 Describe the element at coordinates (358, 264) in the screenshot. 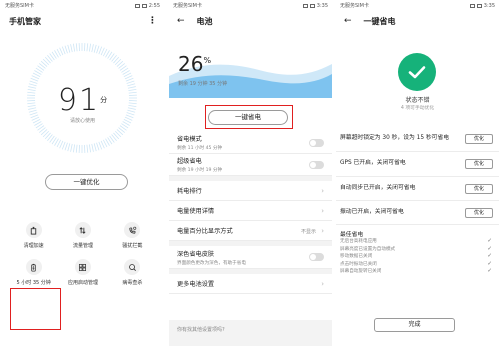

I see `item-text: 点击时振动已关闭` at that location.